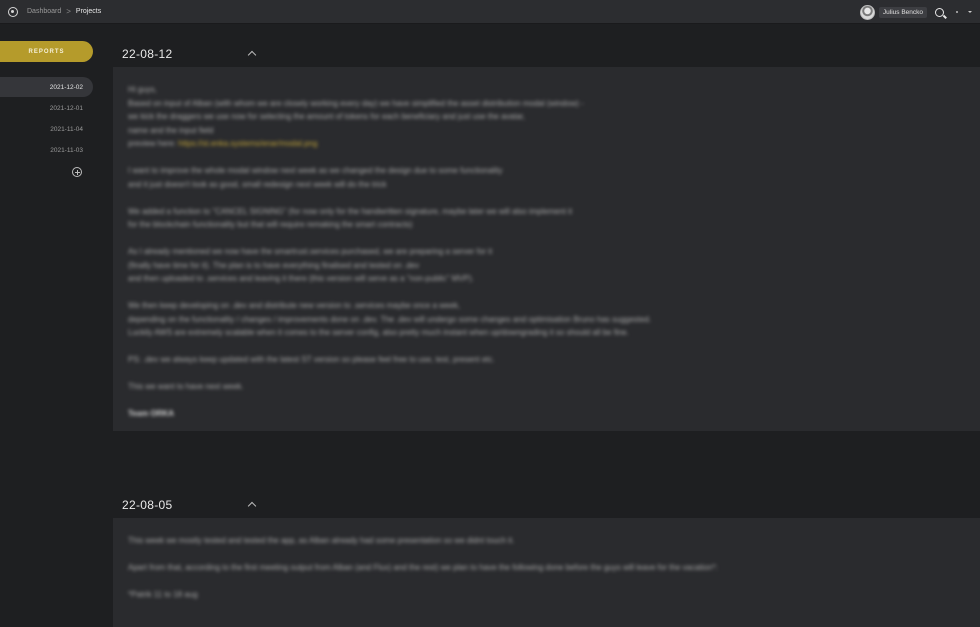 This screenshot has height=627, width=980. What do you see at coordinates (247, 143) in the screenshot?
I see `preview-link: https://st.enka.systems/enar/modal.png` at bounding box center [247, 143].